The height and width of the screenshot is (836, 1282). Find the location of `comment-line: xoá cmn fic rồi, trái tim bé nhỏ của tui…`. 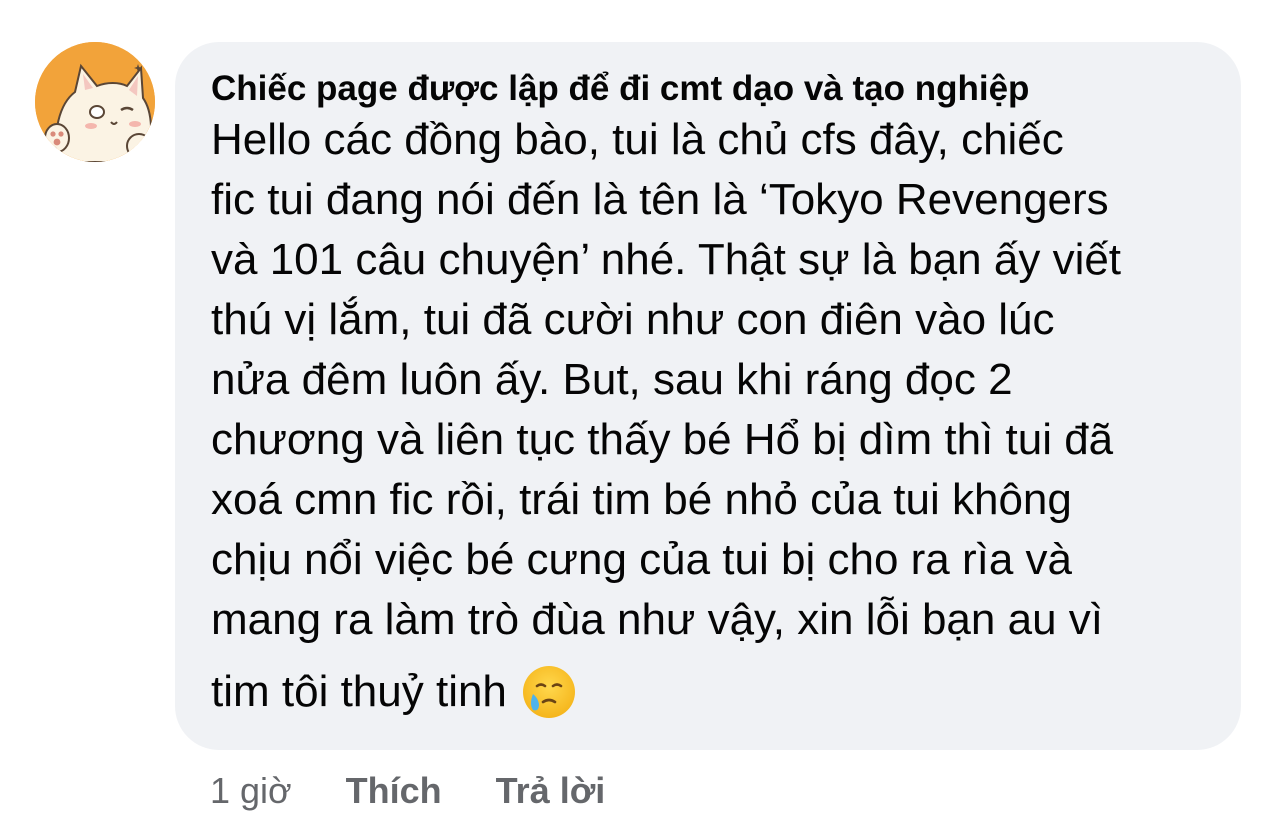

comment-line: xoá cmn fic rồi, trái tim bé nhỏ của tui… is located at coordinates (641, 499).